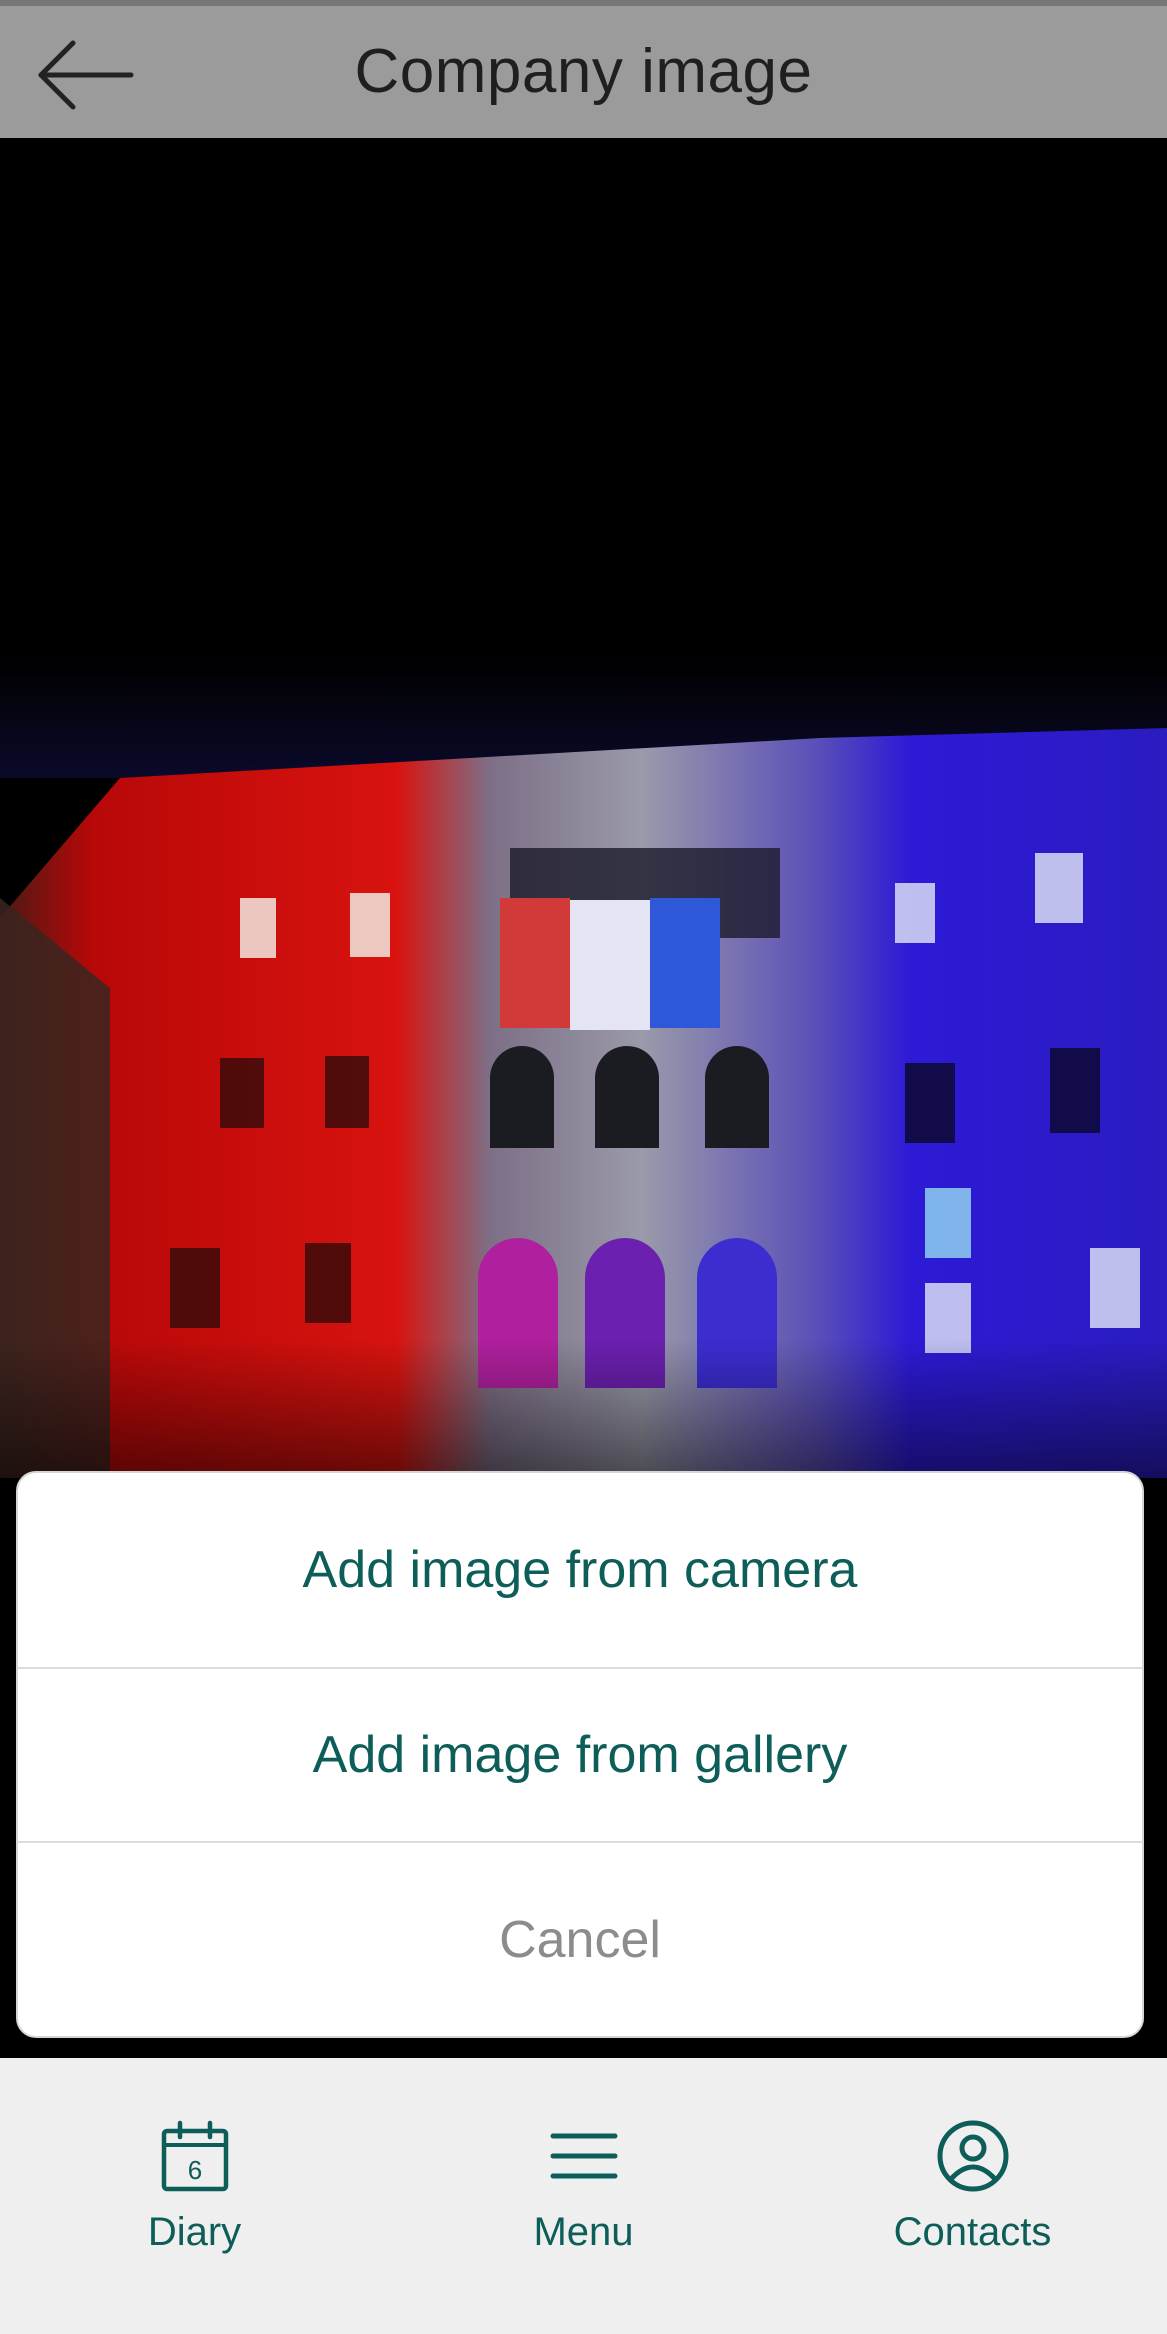  I want to click on cancel-button: Cancel, so click(580, 1939).